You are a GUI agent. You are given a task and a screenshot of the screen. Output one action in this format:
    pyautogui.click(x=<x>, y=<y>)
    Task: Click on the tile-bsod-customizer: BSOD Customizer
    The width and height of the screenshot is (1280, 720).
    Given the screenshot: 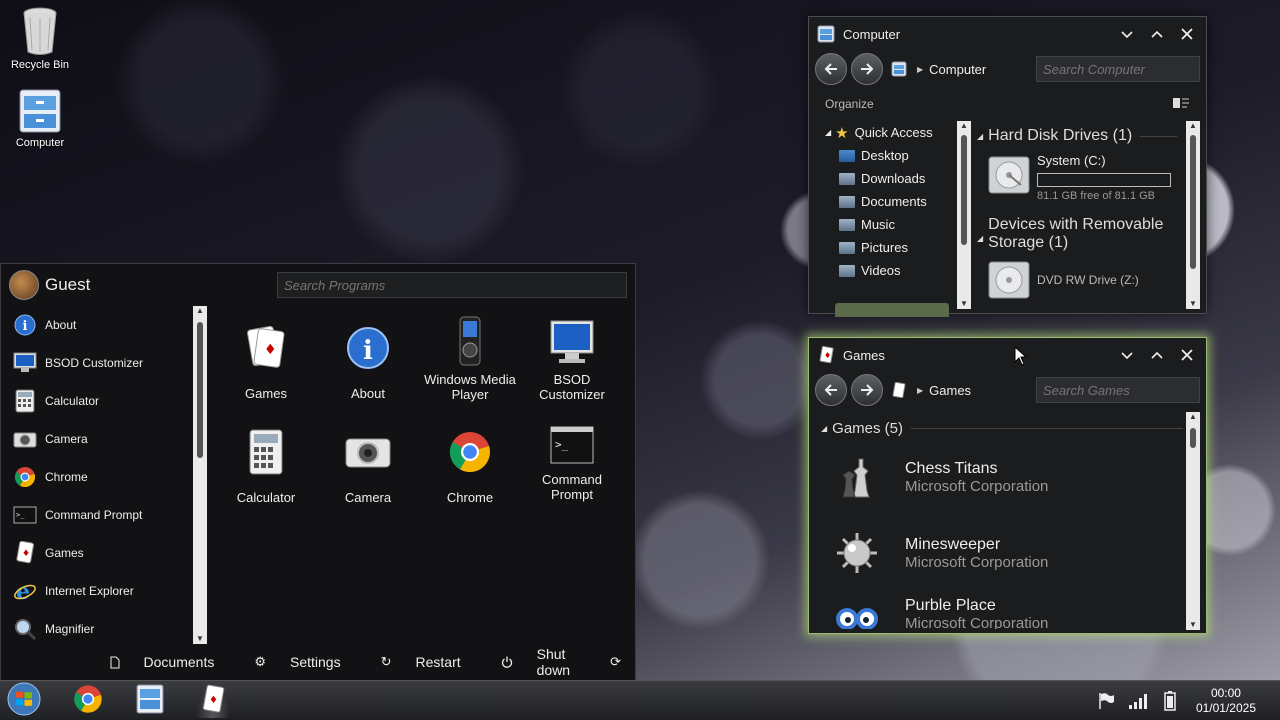 What is the action you would take?
    pyautogui.click(x=572, y=359)
    